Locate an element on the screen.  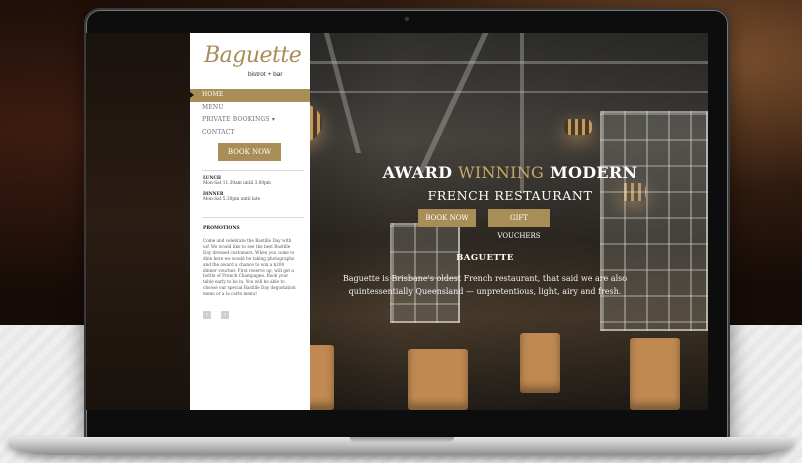
promo-next-button: › is located at coordinates (225, 315).